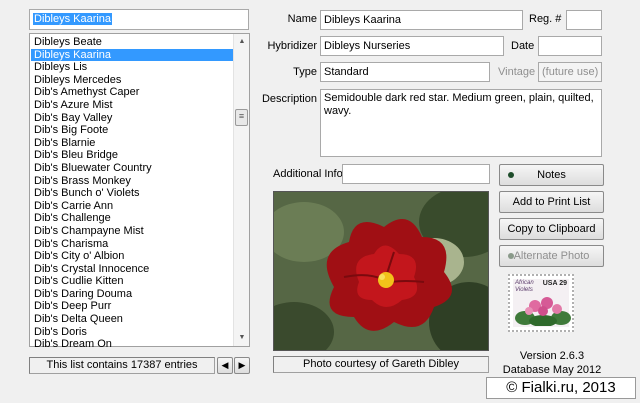 The image size is (640, 403). I want to click on alternate-photo-label: Alternate Photo, so click(551, 256).